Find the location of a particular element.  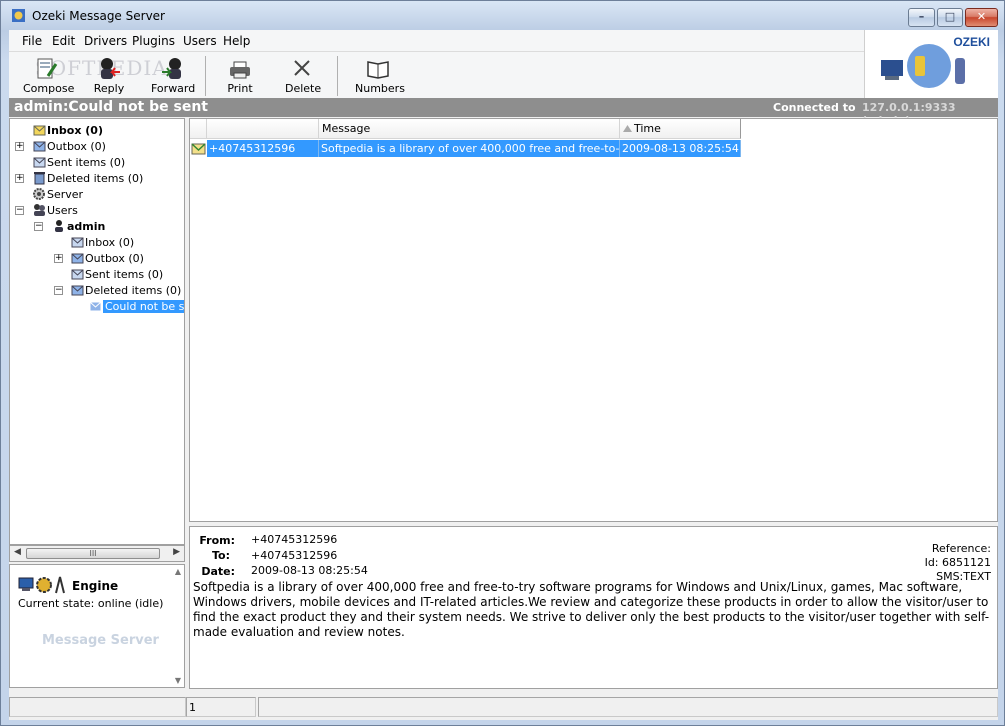

reference-label: Reference: is located at coordinates (961, 548).